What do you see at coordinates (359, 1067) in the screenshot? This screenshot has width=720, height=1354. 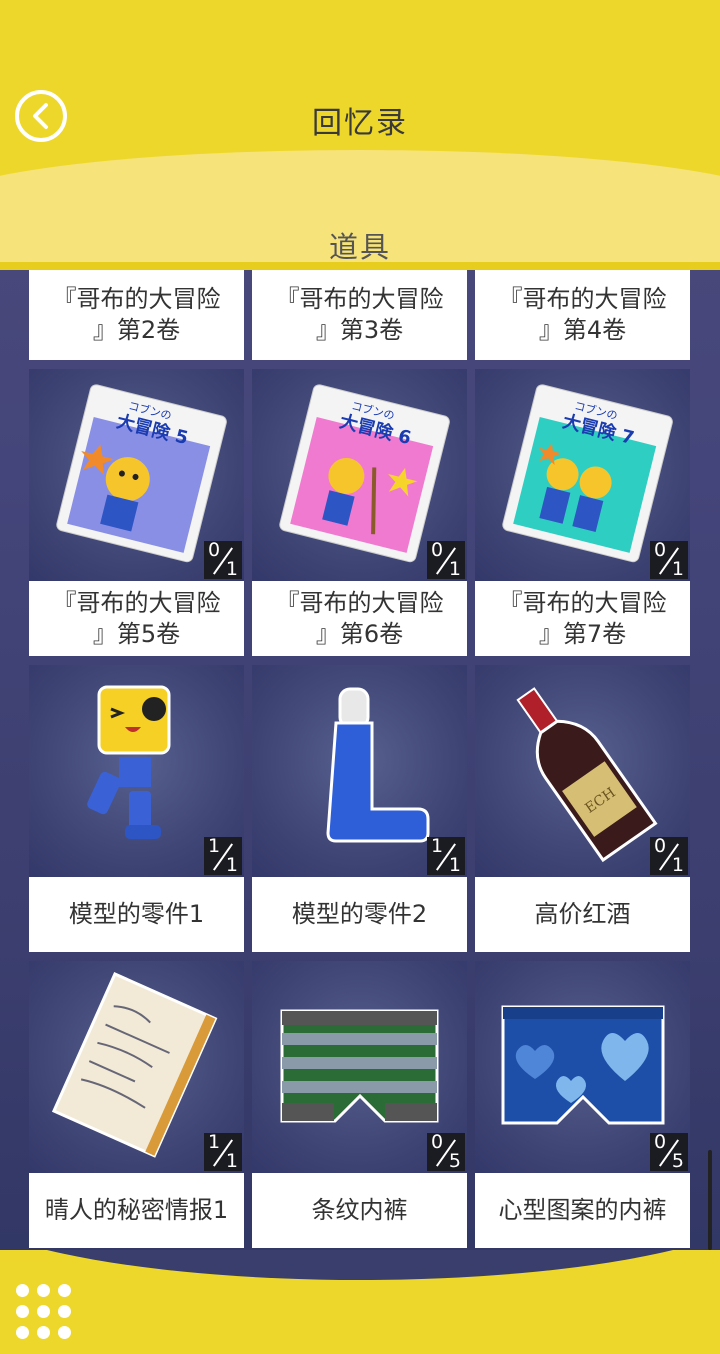 I see `striped-underwear-image: 05` at bounding box center [359, 1067].